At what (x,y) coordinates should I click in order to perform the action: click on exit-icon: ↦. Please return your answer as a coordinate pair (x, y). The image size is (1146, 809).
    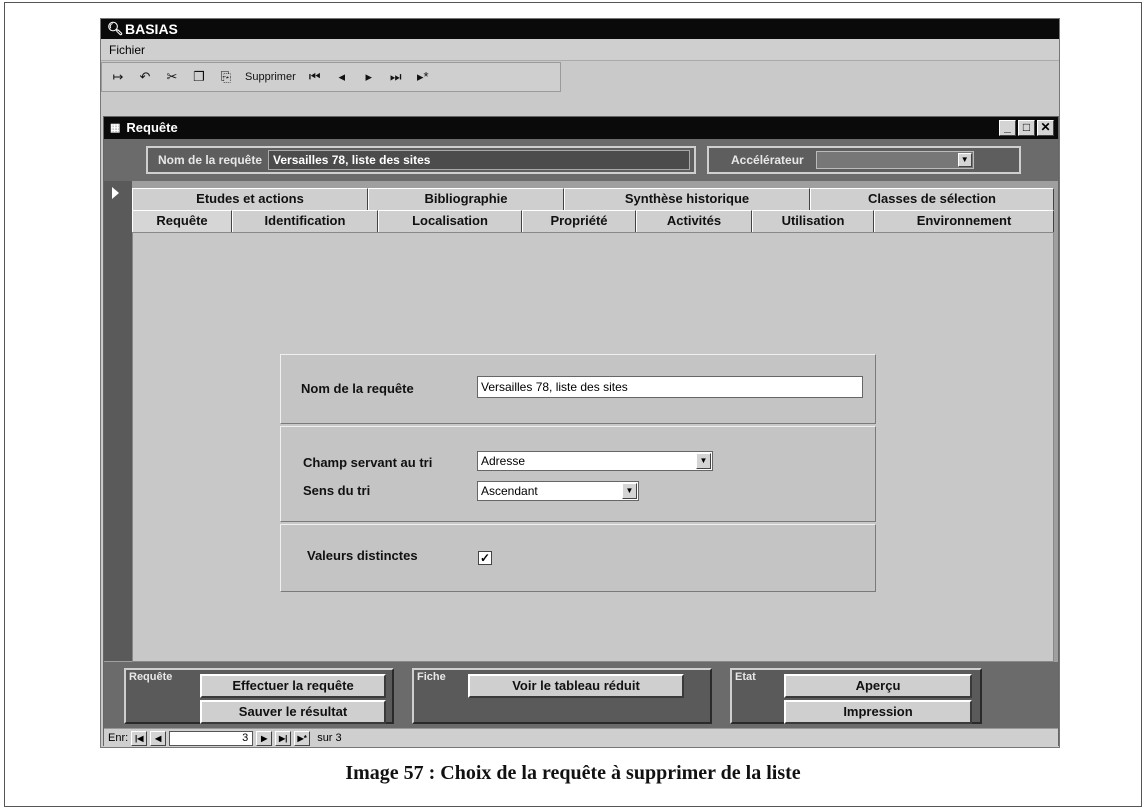
    Looking at the image, I should click on (118, 77).